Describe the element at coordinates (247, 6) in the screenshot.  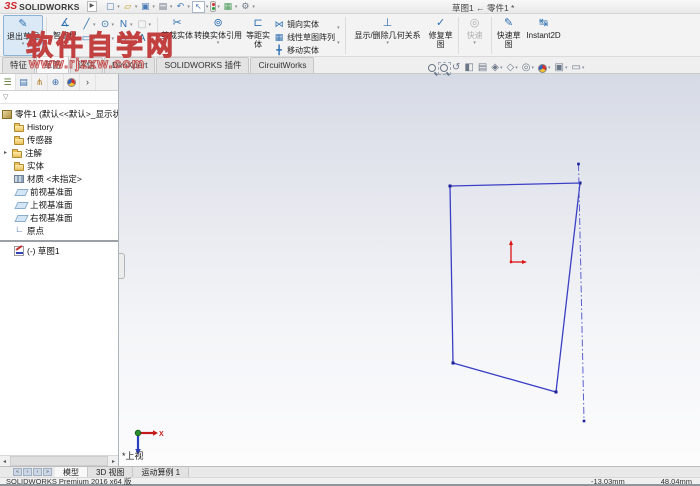
I see `options-button: ⚙ ▾` at that location.